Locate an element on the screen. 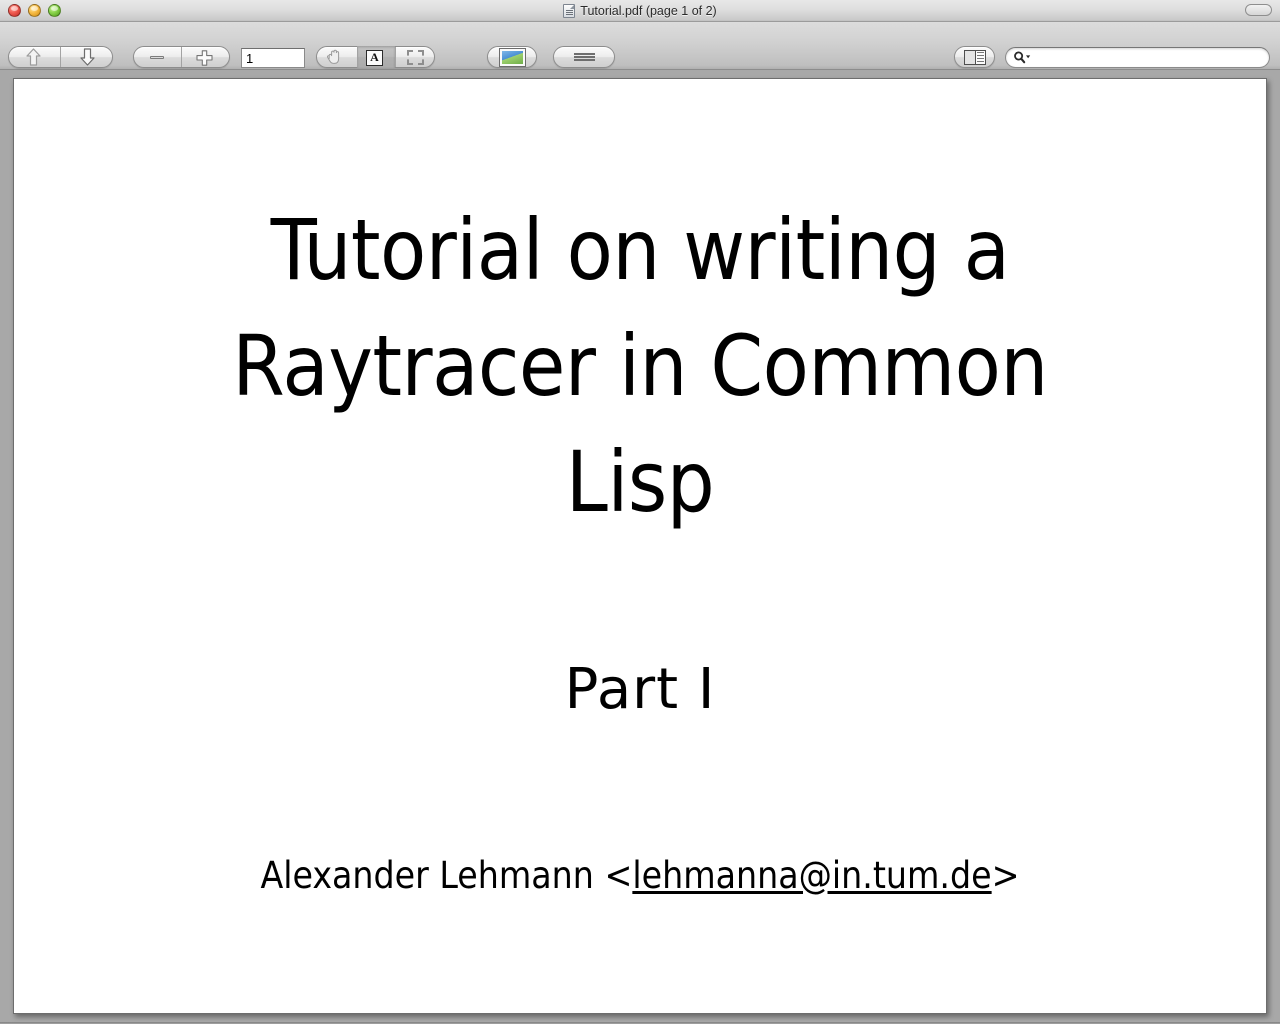 This screenshot has height=1024, width=1280. next-page-icon is located at coordinates (87, 57).